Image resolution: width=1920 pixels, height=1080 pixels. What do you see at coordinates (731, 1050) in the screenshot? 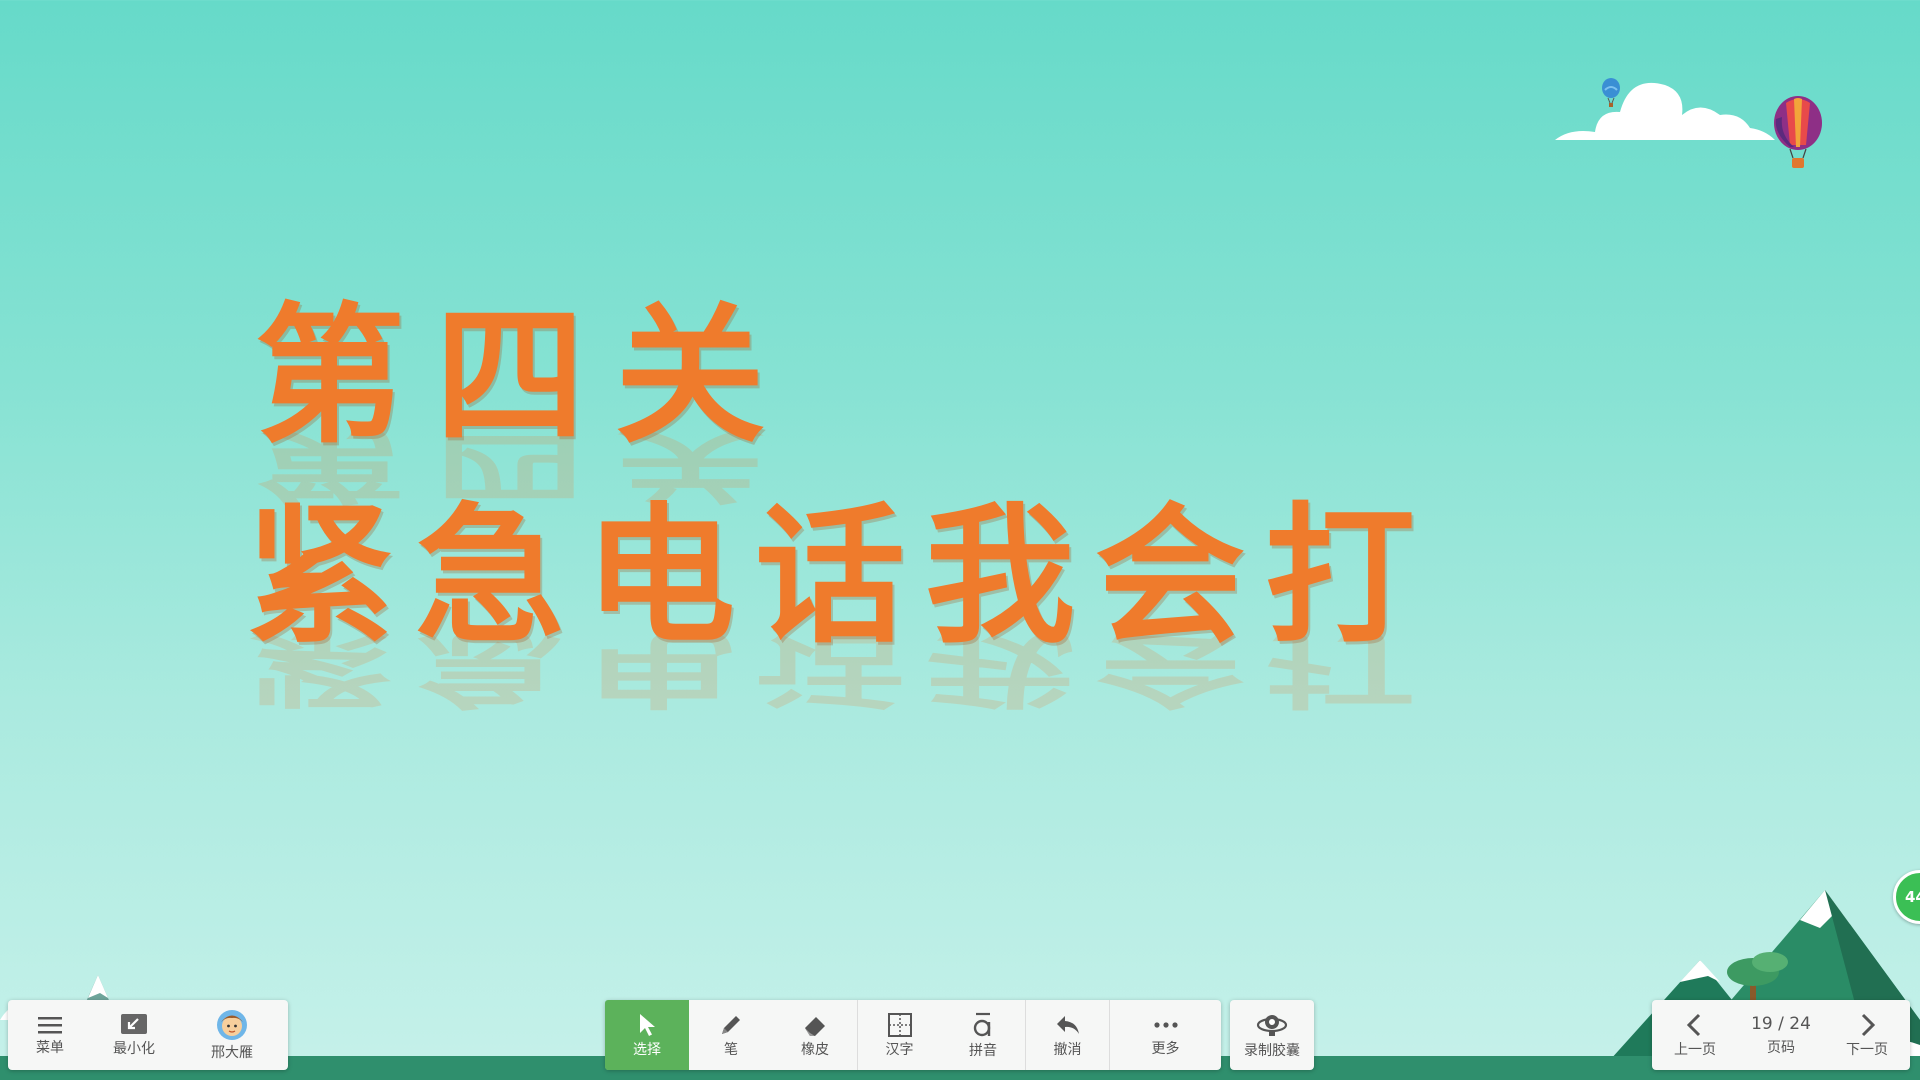
I see `pen-tool-label: 笔` at bounding box center [731, 1050].